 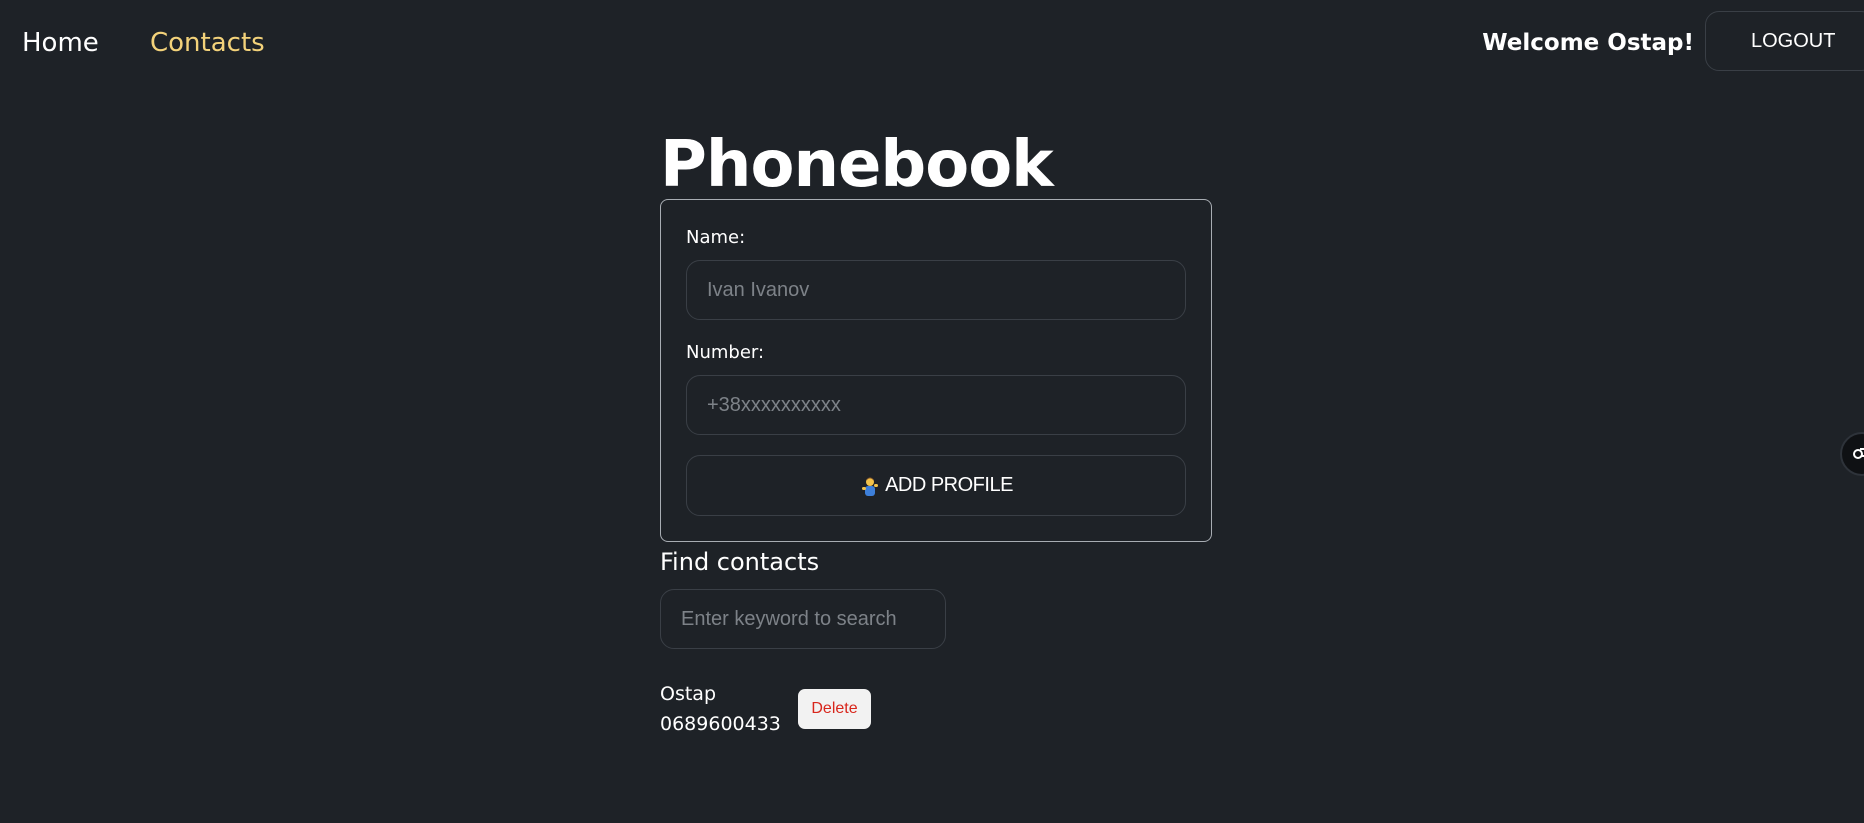 I want to click on floating-widget-button, so click(x=1852, y=454).